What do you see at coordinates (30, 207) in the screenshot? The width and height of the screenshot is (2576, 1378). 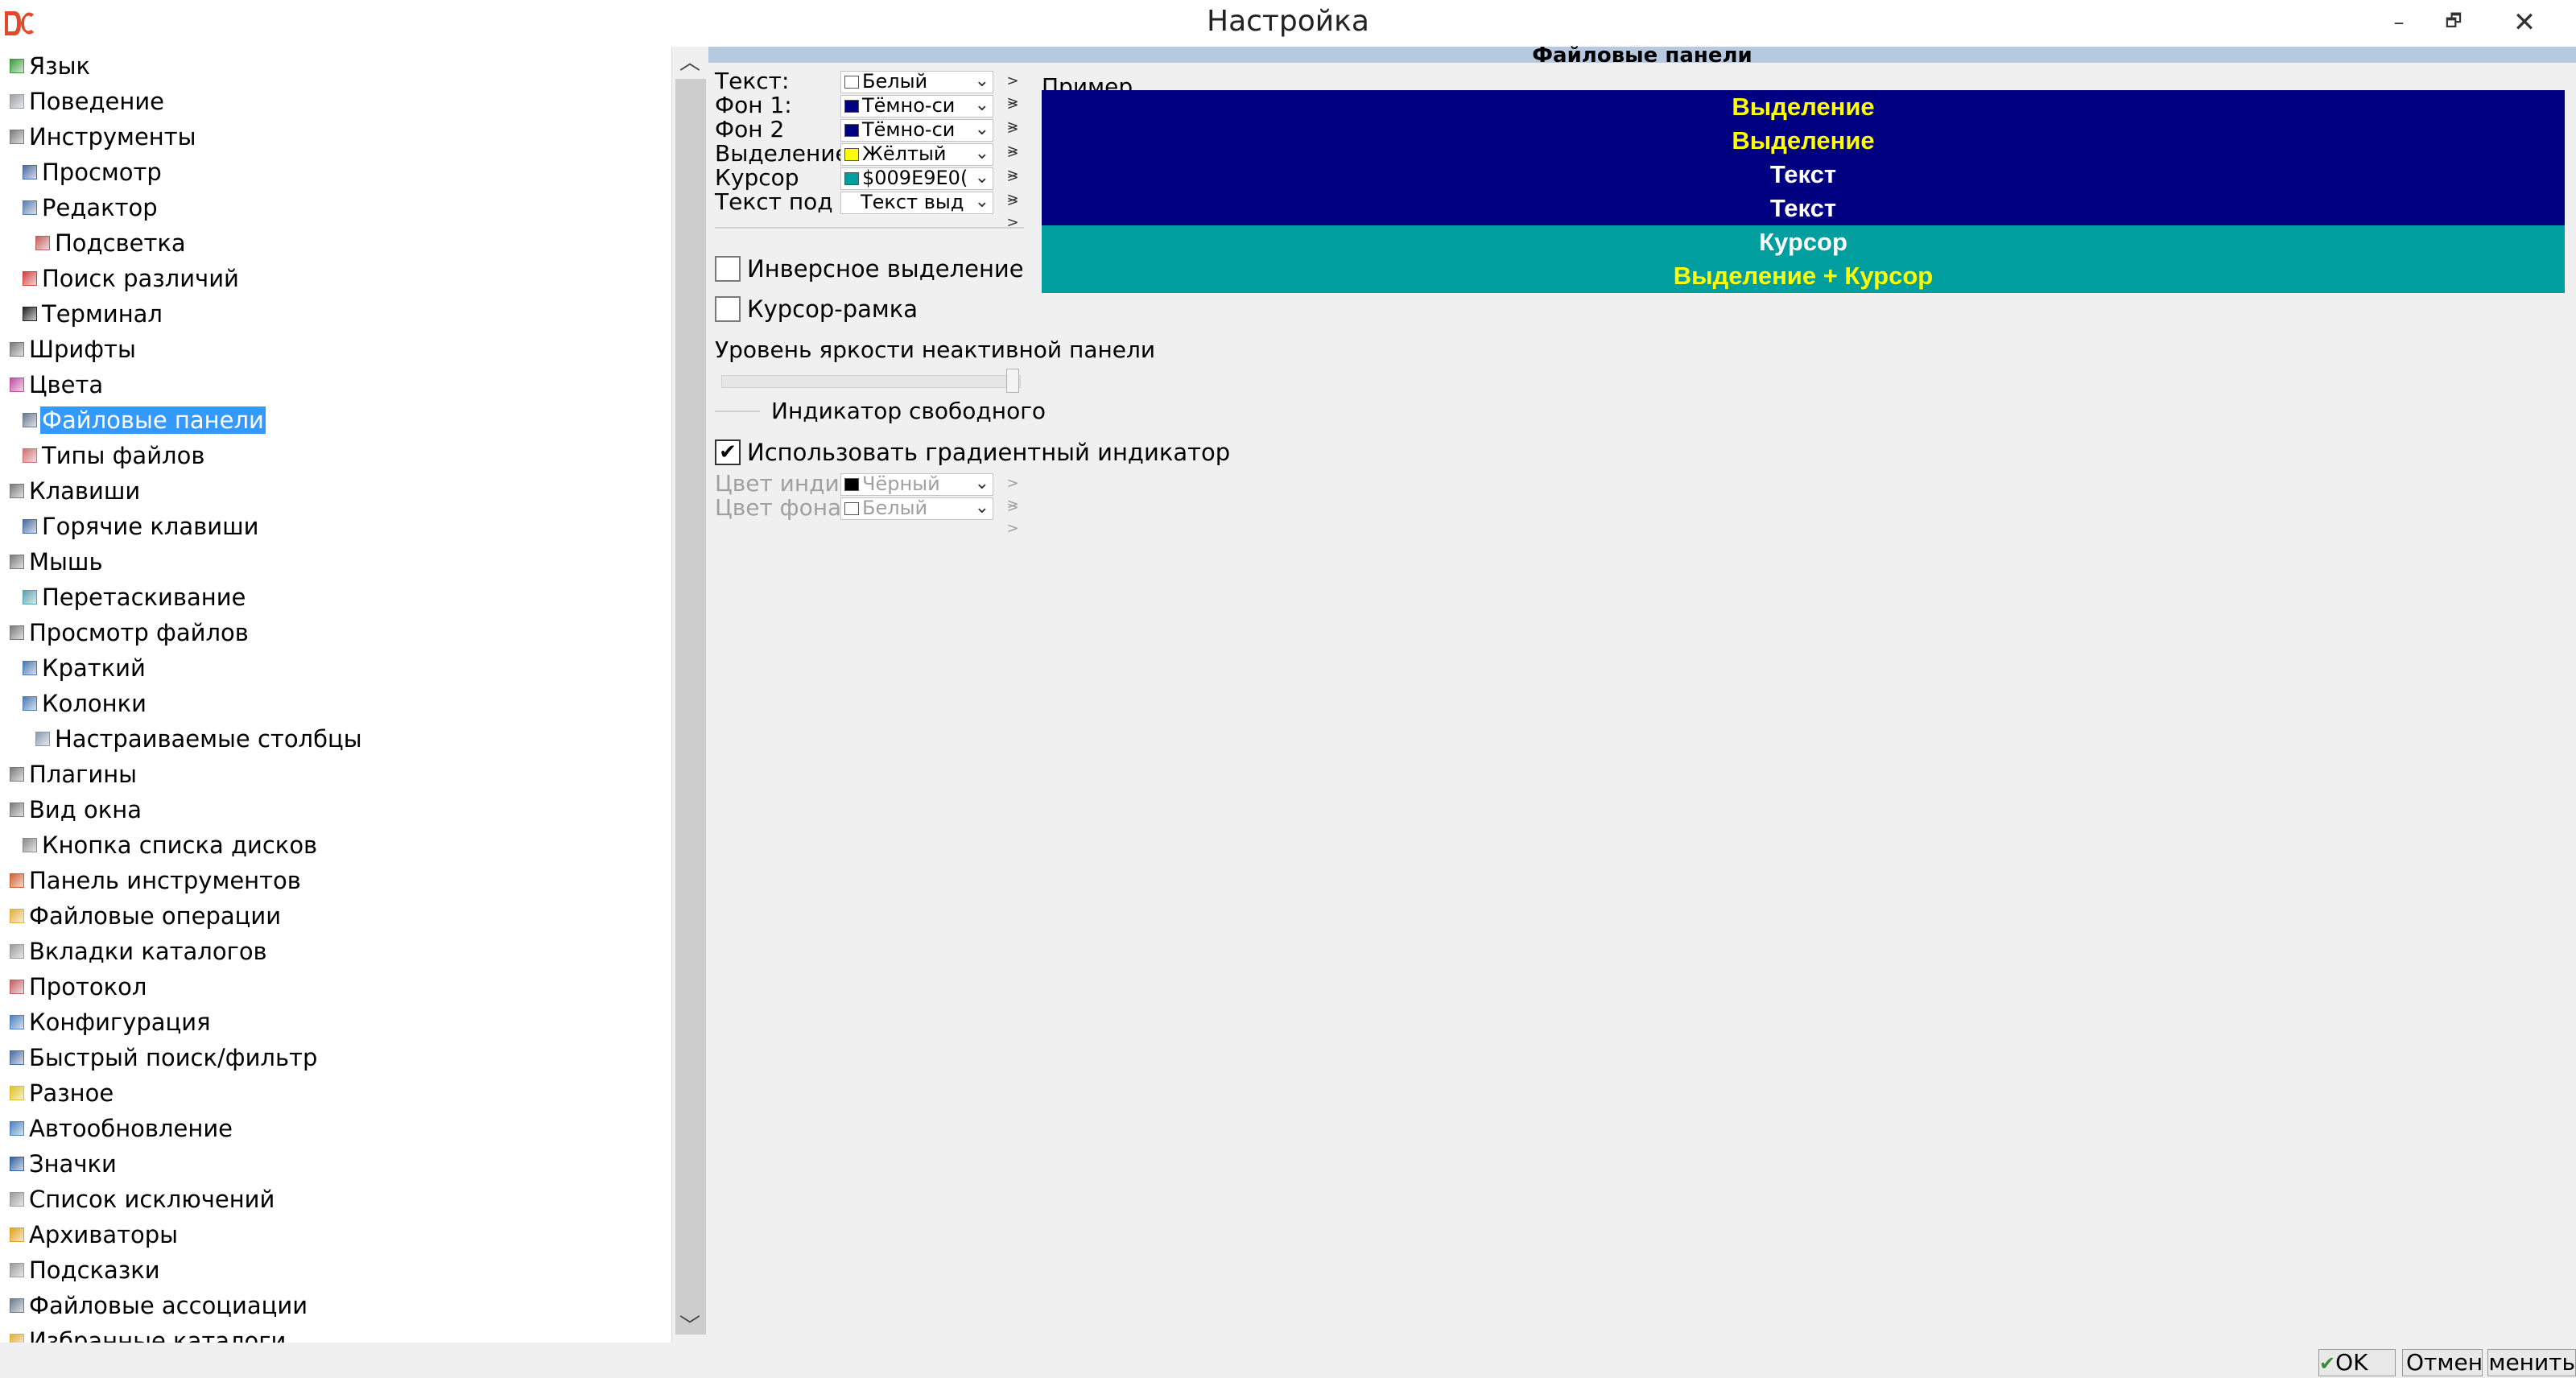 I see `editor-icon` at bounding box center [30, 207].